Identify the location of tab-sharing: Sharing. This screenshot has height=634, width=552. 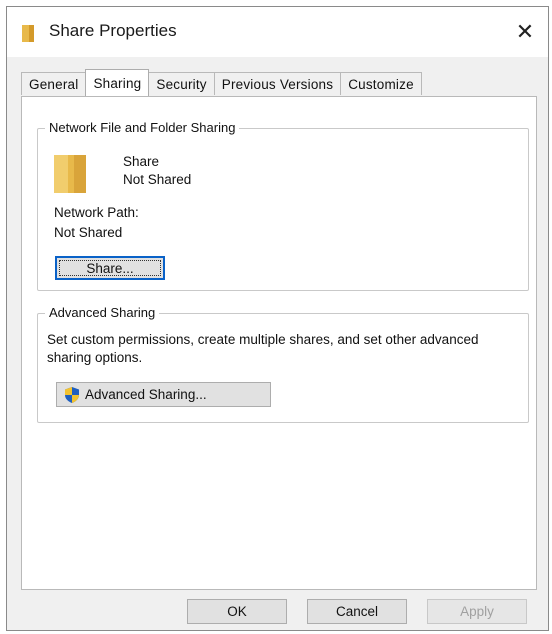
(117, 82).